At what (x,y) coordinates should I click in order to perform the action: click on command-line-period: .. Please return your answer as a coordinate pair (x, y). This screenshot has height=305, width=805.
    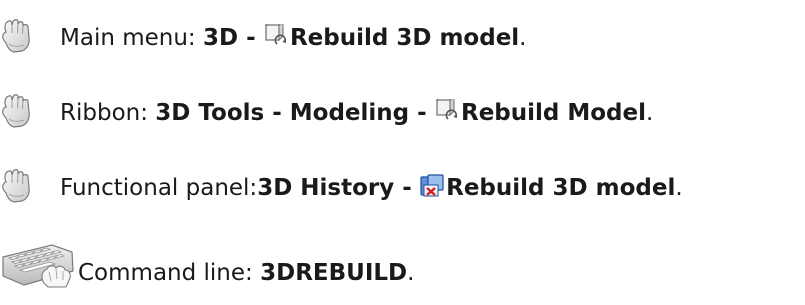
    Looking at the image, I should click on (411, 273).